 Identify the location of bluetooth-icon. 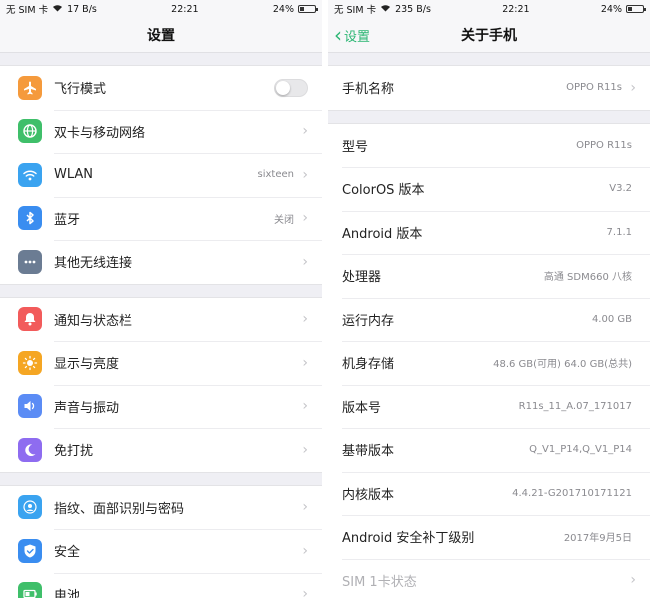
(30, 218).